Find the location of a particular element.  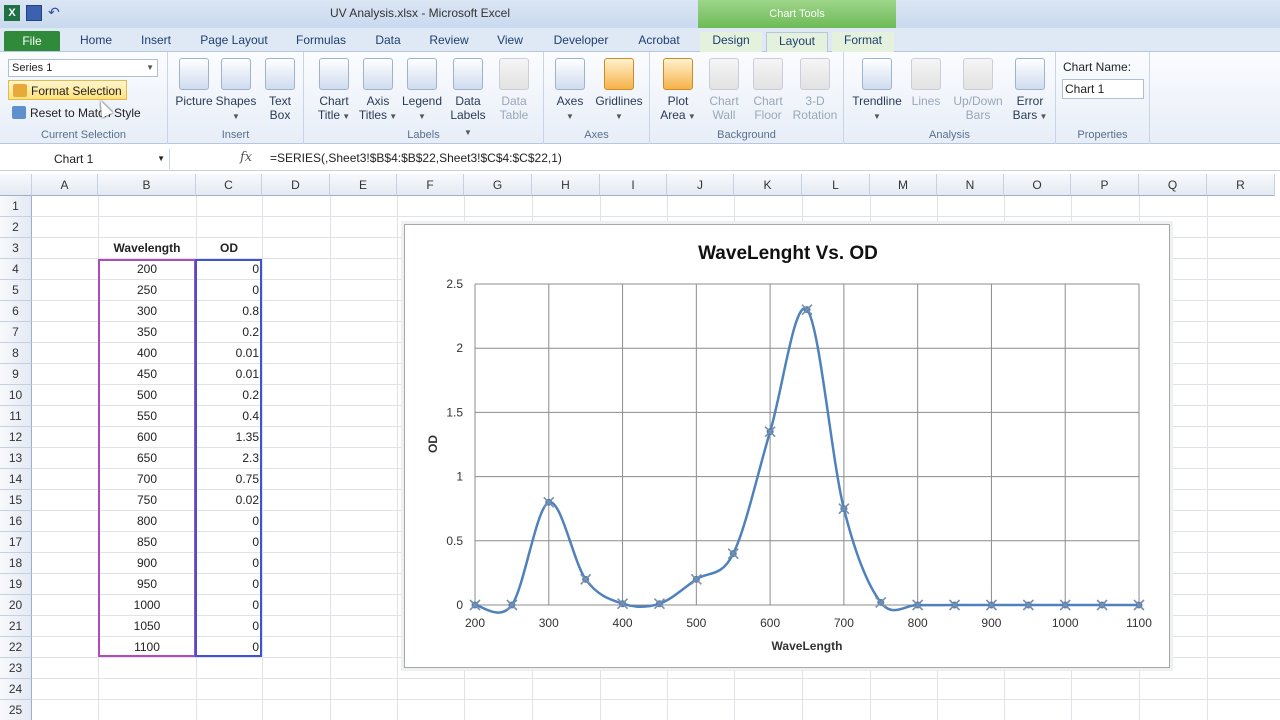

column-header-l: L is located at coordinates (836, 185).